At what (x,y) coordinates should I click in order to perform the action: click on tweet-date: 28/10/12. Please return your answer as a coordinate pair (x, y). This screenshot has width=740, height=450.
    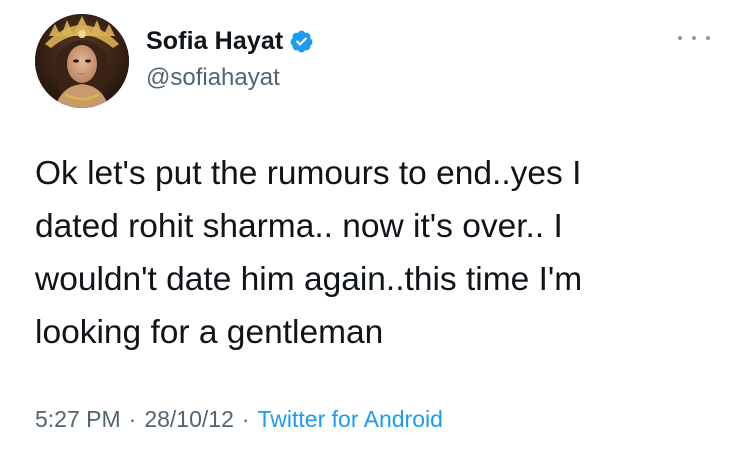
    Looking at the image, I should click on (189, 419).